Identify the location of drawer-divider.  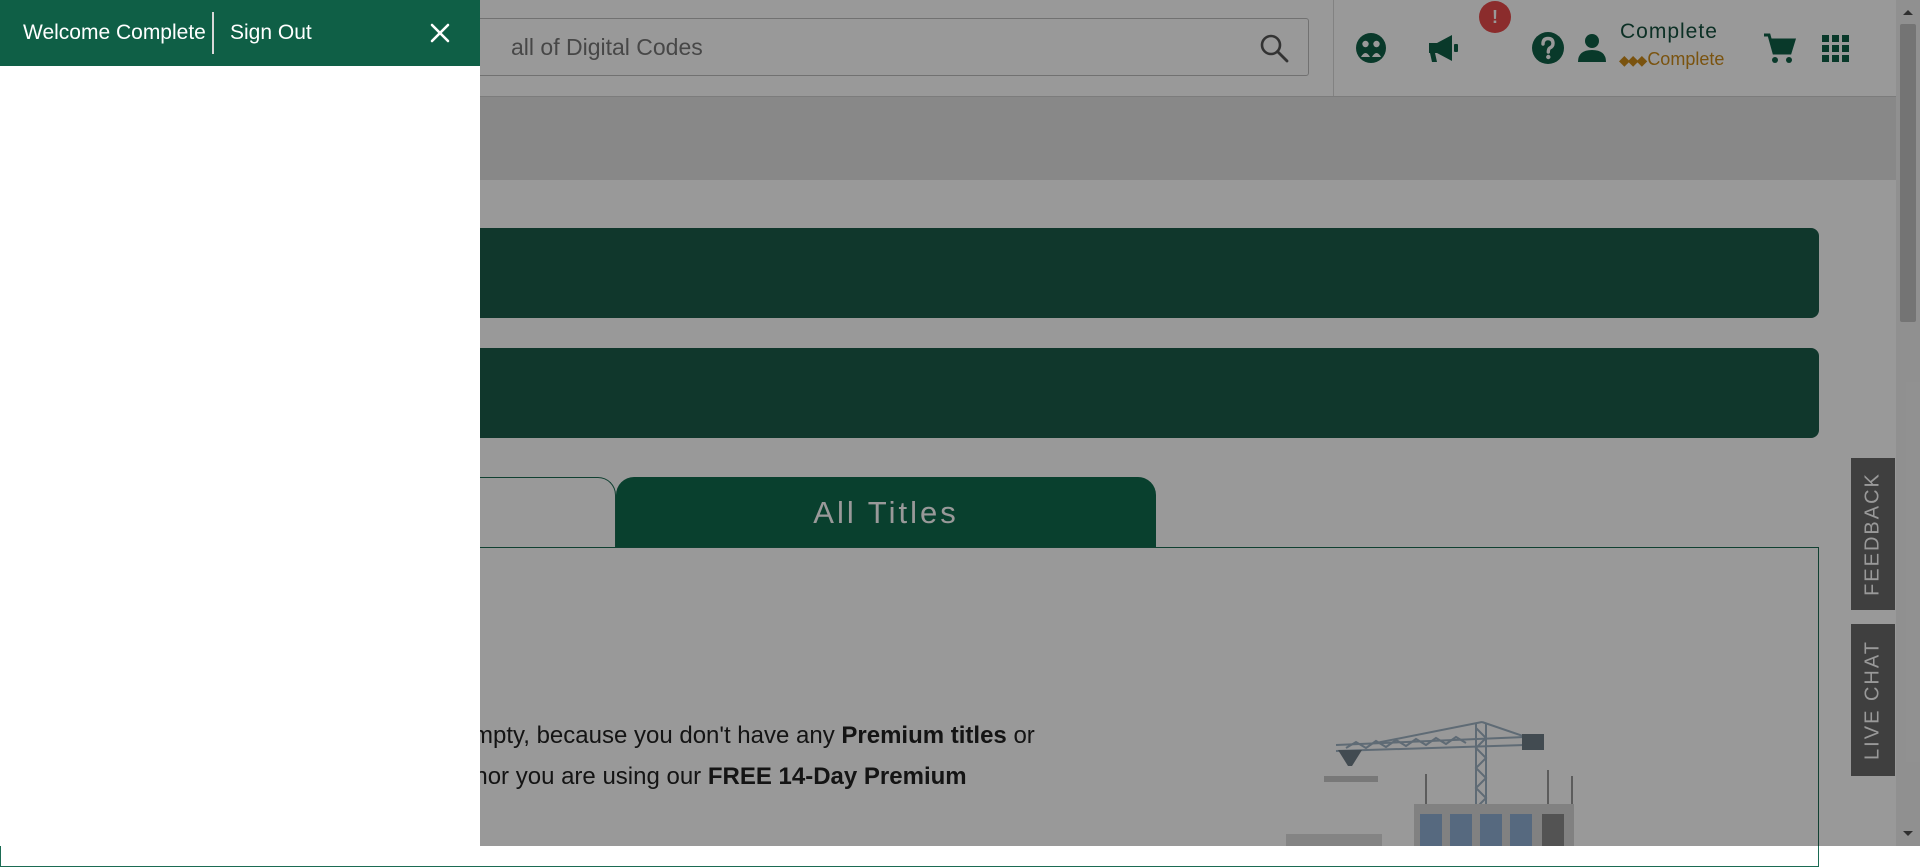
(213, 33).